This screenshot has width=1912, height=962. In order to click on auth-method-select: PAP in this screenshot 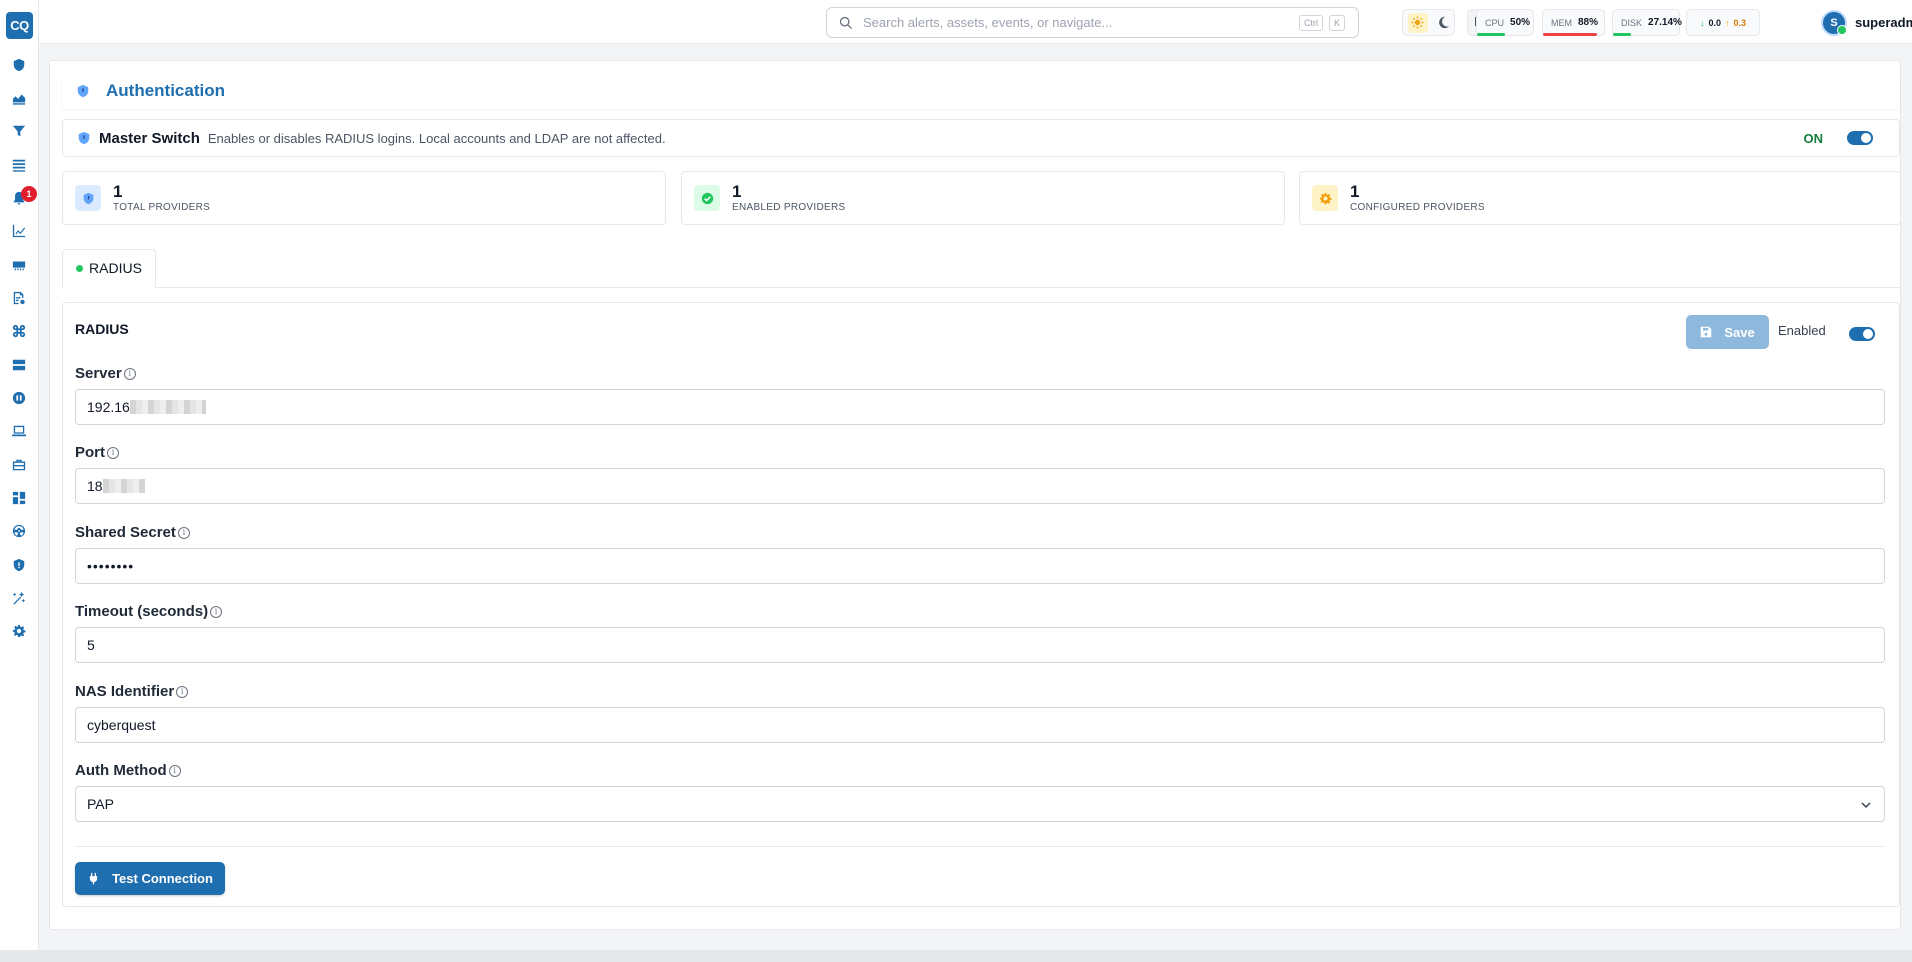, I will do `click(980, 804)`.